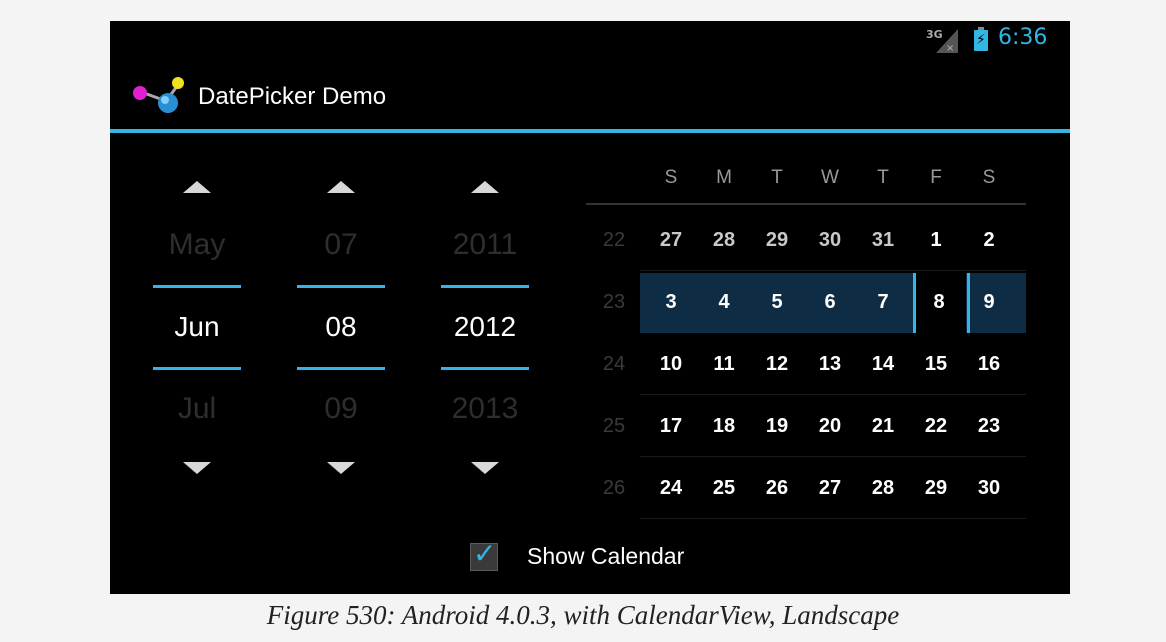 Image resolution: width=1166 pixels, height=642 pixels. I want to click on status-bar: 3G × ⚡ 6:36, so click(590, 42).